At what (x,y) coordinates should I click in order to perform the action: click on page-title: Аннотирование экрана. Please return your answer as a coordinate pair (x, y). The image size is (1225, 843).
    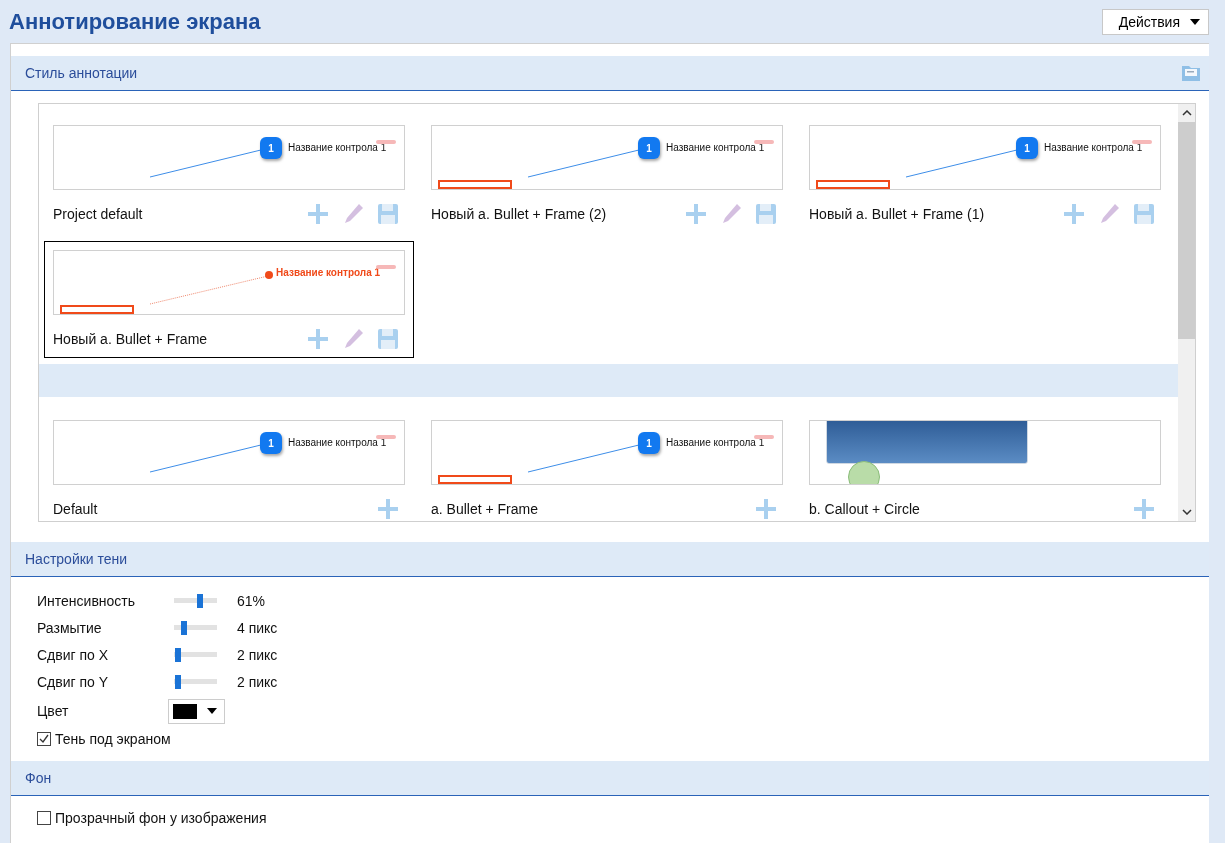
    Looking at the image, I should click on (135, 21).